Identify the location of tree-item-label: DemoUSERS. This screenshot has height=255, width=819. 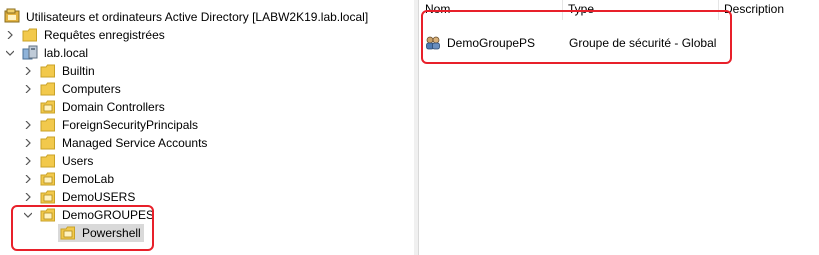
(99, 197).